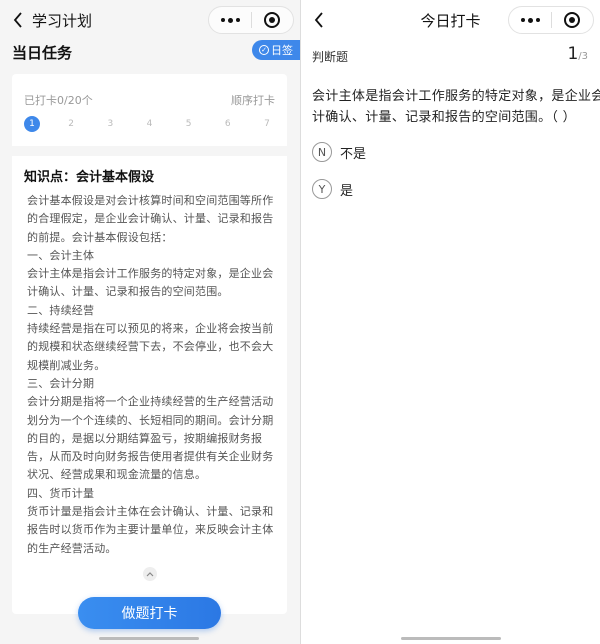 The image size is (600, 644). What do you see at coordinates (18, 20) in the screenshot?
I see `back-arrow-icon` at bounding box center [18, 20].